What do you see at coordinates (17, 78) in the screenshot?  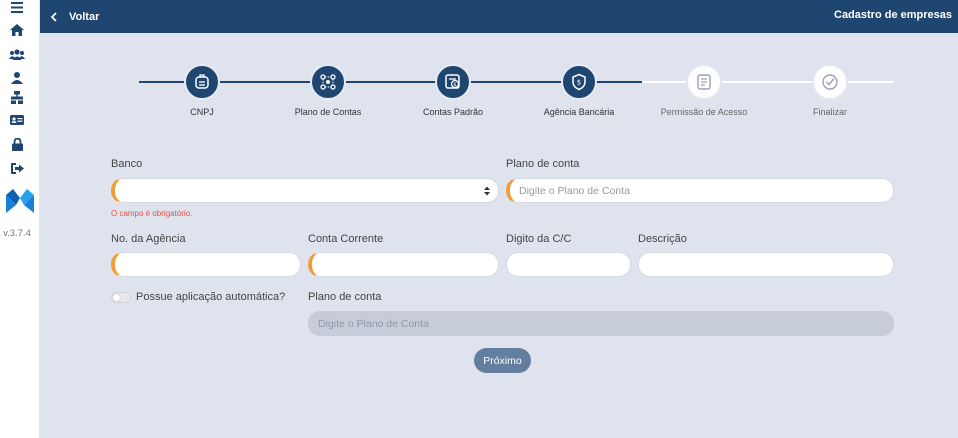 I see `user-icon` at bounding box center [17, 78].